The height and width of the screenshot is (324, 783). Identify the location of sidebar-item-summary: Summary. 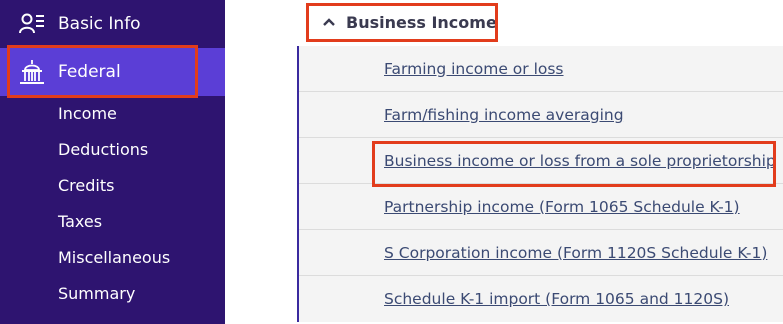
(96, 294).